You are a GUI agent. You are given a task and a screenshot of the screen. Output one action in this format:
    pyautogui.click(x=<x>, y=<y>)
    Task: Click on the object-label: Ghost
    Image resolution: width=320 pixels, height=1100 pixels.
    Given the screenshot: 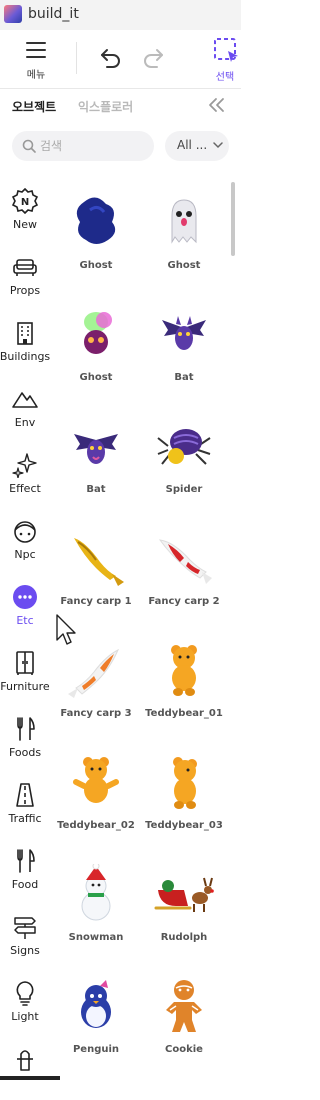 What is the action you would take?
    pyautogui.click(x=184, y=265)
    